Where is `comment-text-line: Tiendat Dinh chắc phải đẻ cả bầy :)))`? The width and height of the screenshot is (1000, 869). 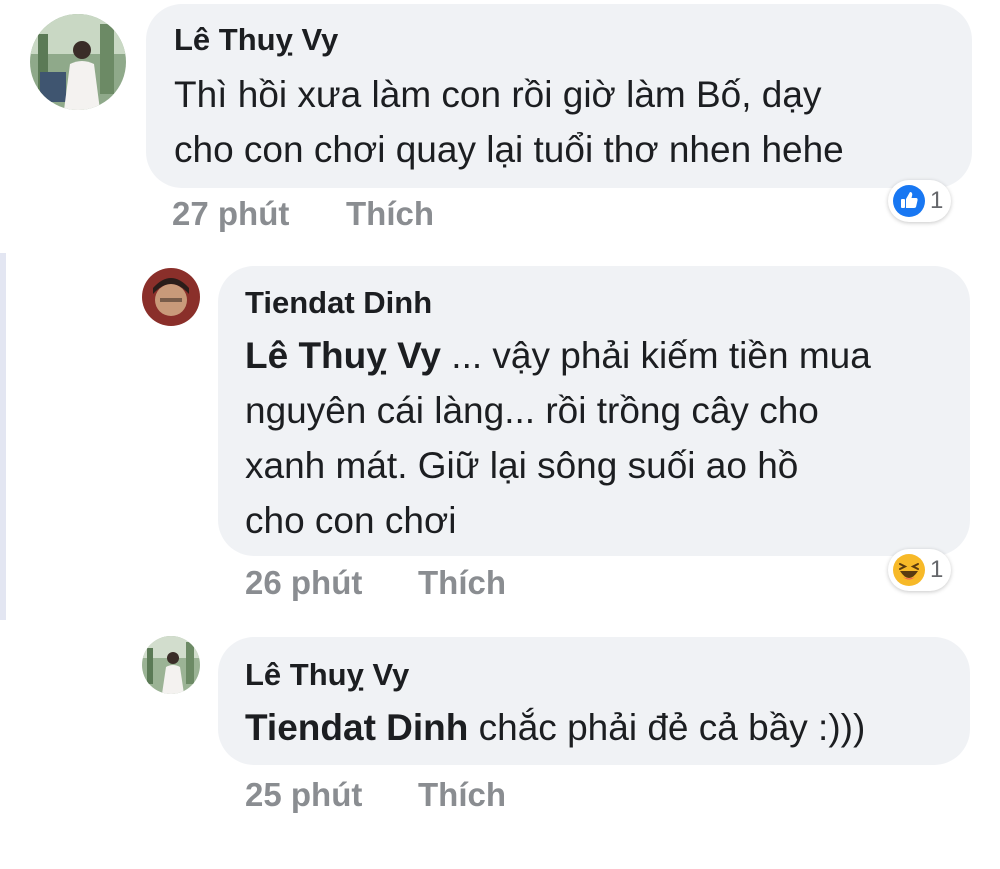
comment-text-line: Tiendat Dinh chắc phải đẻ cả bầy :))) is located at coordinates (555, 727).